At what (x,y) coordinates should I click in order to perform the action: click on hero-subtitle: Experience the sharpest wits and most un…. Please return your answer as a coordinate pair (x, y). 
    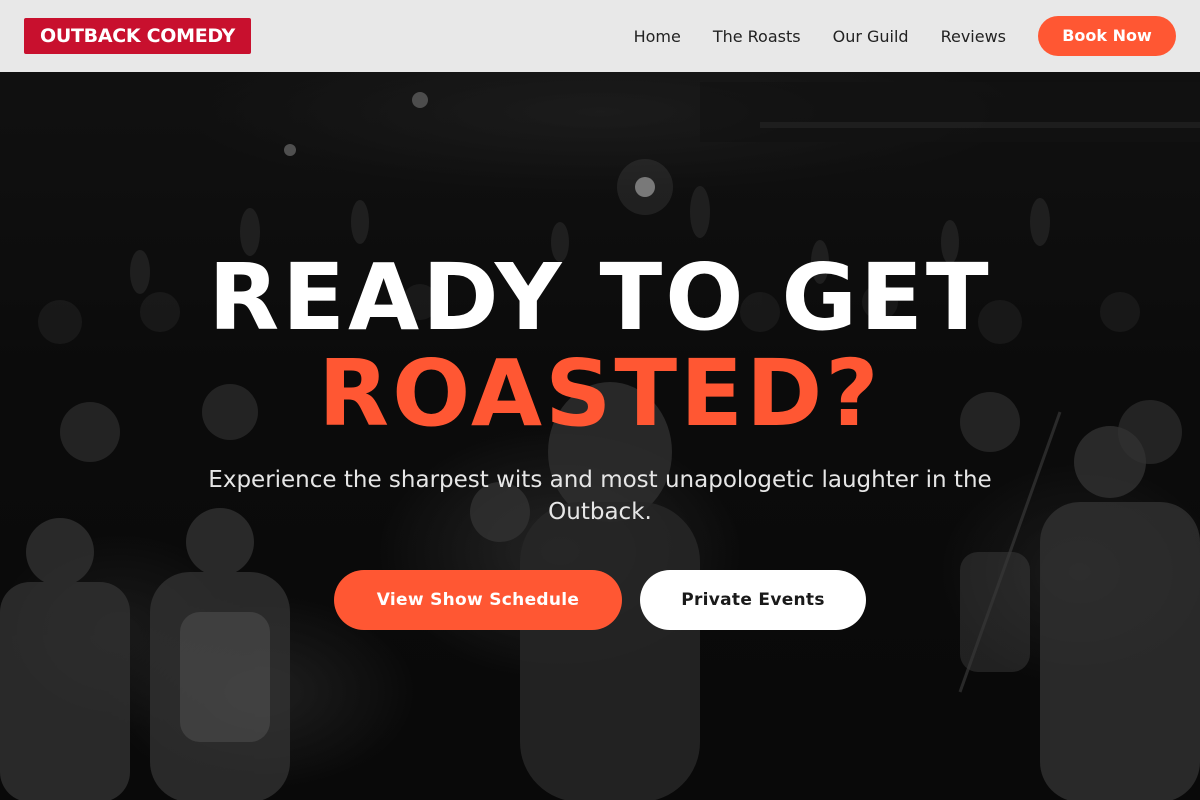
    Looking at the image, I should click on (600, 496).